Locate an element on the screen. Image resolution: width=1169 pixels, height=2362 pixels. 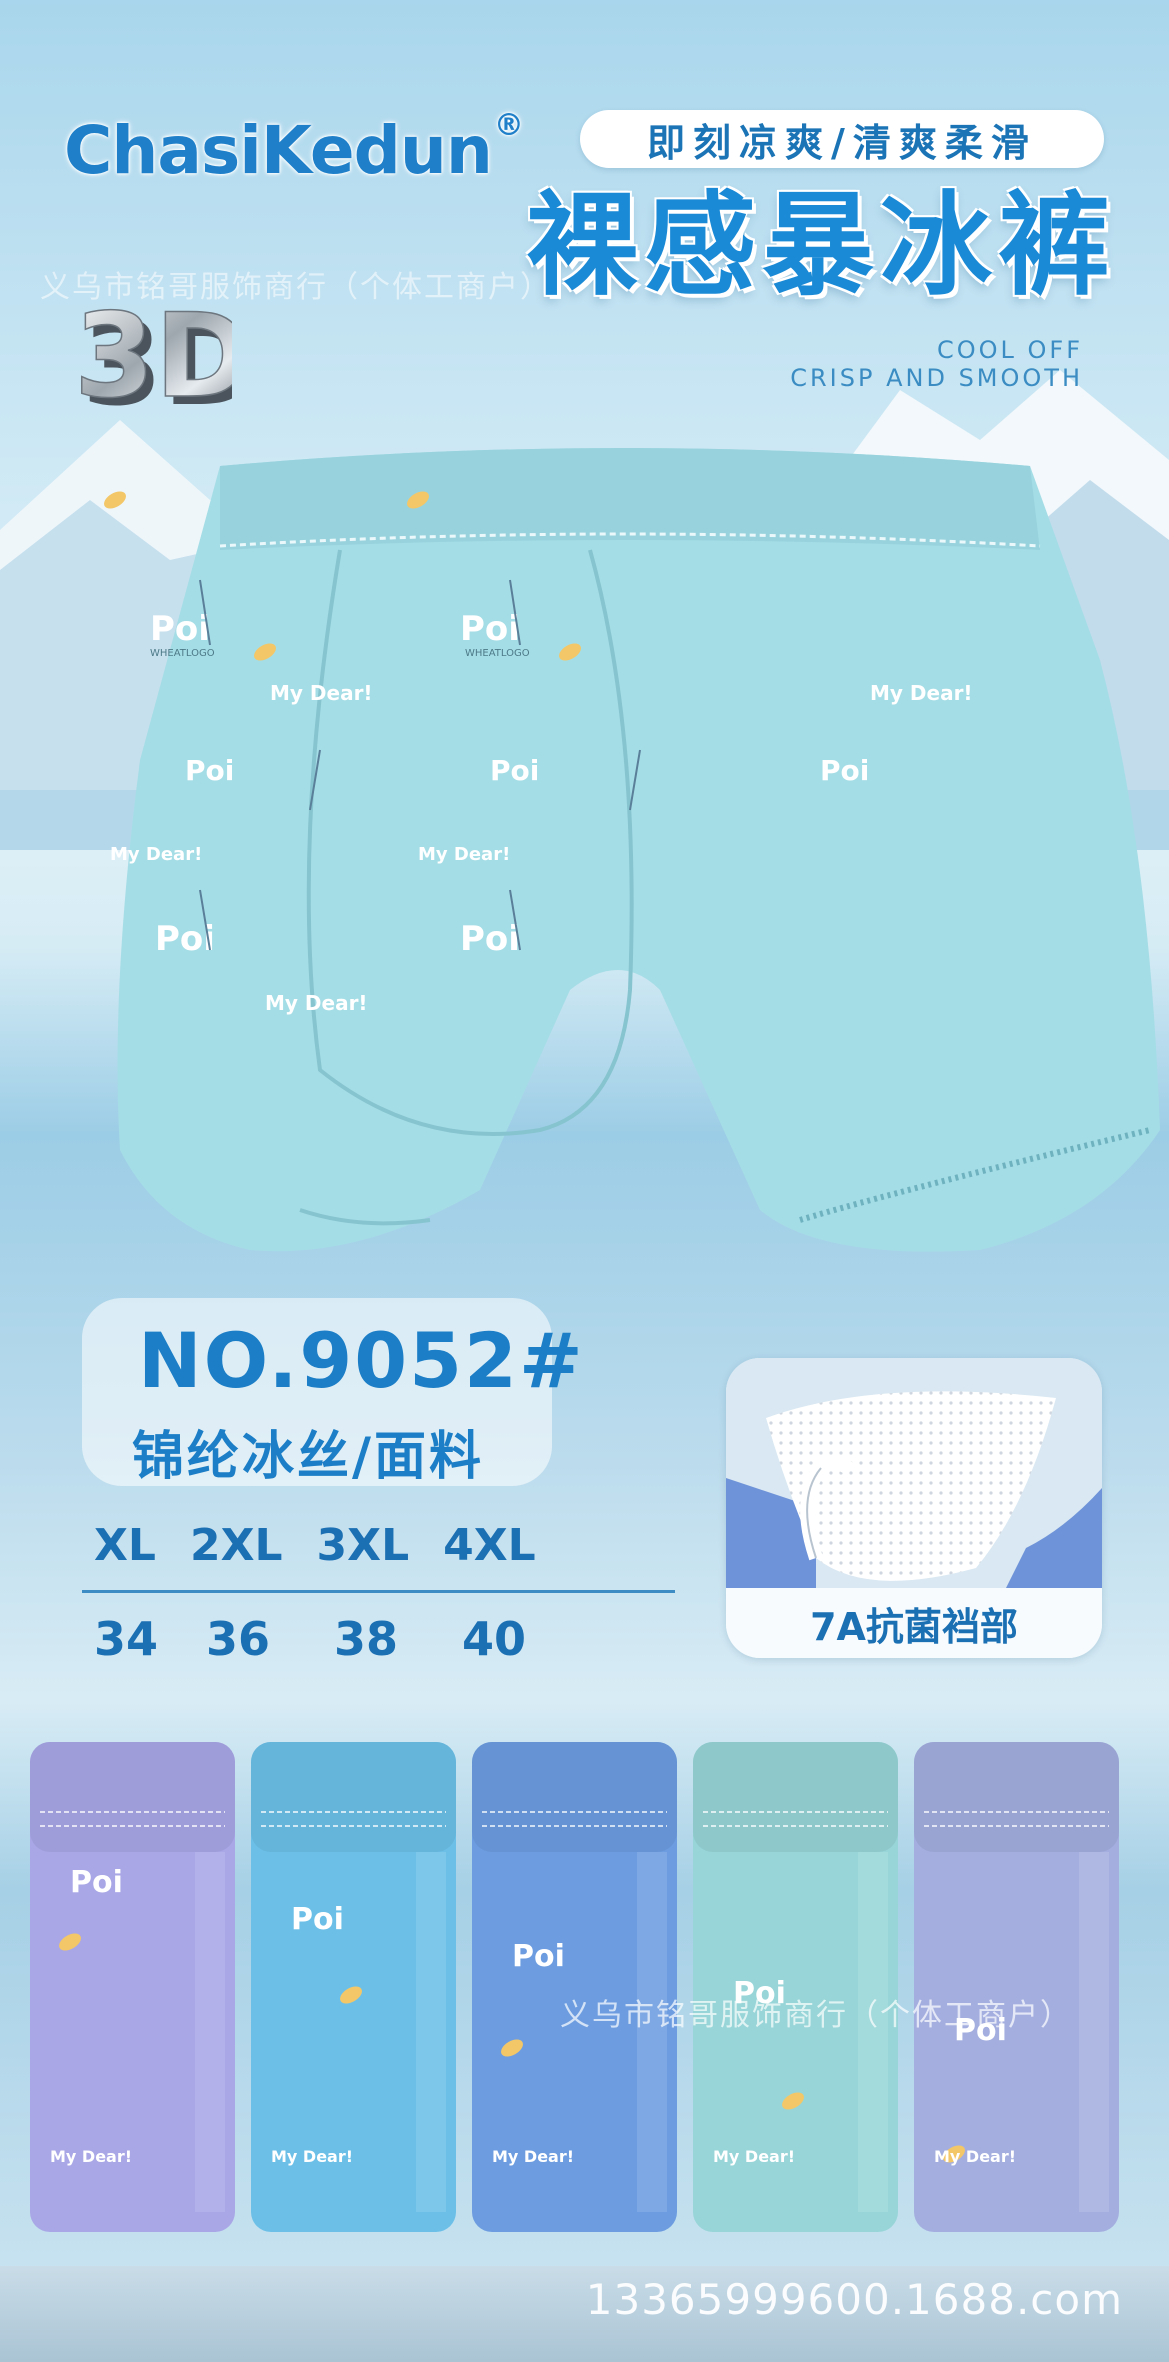
waist-item: 40 is located at coordinates (494, 1639).